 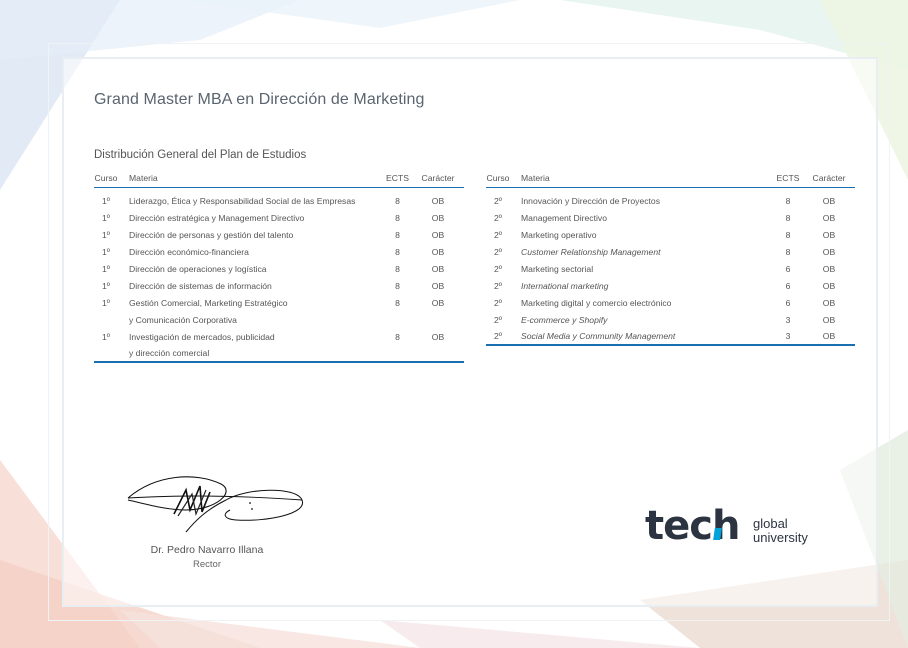 I want to click on cell-materia: Innovación y Dirección de Proyectos, so click(x=591, y=200).